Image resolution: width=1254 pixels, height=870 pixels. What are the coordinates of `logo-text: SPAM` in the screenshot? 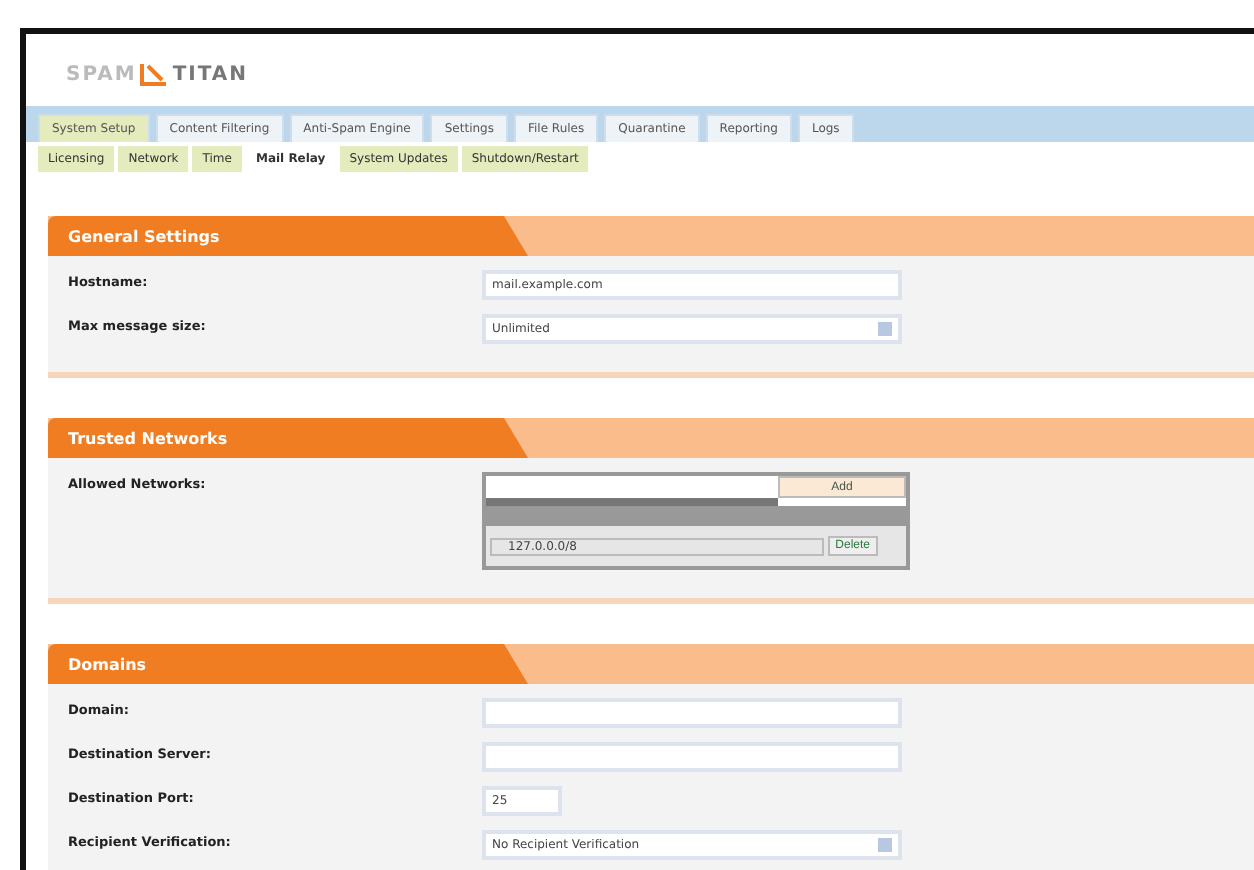 It's located at (101, 74).